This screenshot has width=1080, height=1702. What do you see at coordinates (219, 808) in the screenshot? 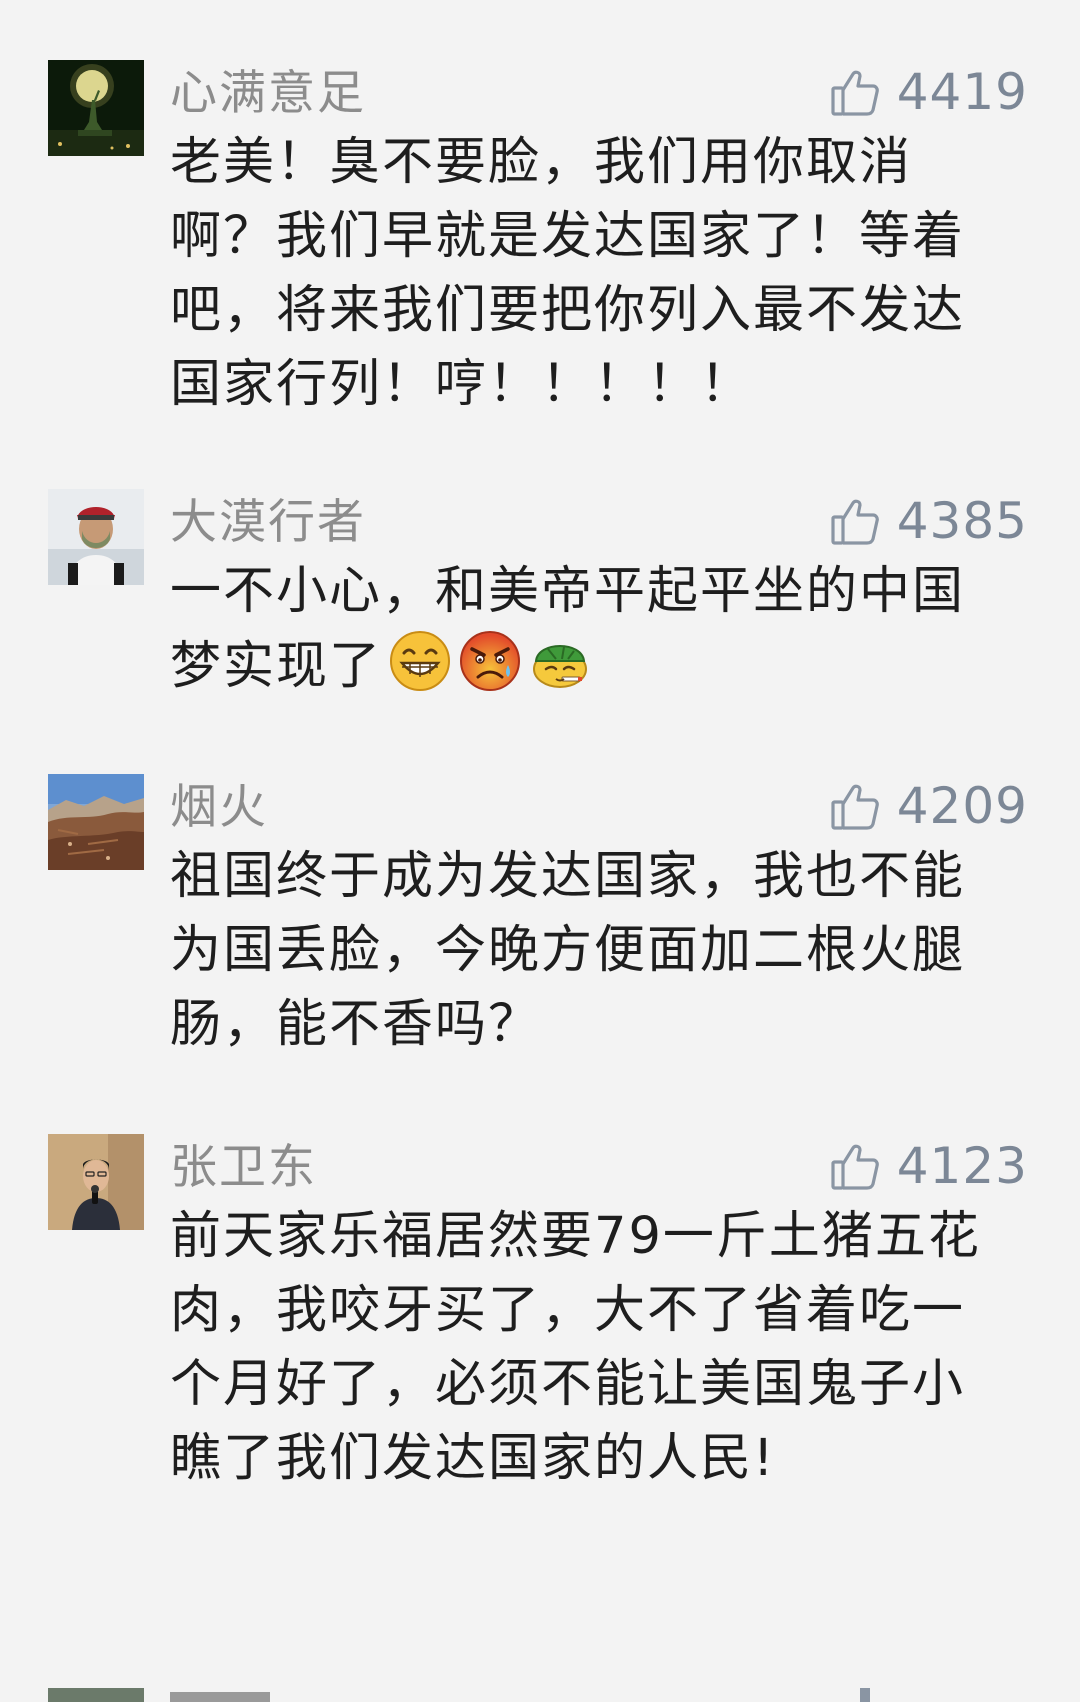
I see `username: 烟火` at bounding box center [219, 808].